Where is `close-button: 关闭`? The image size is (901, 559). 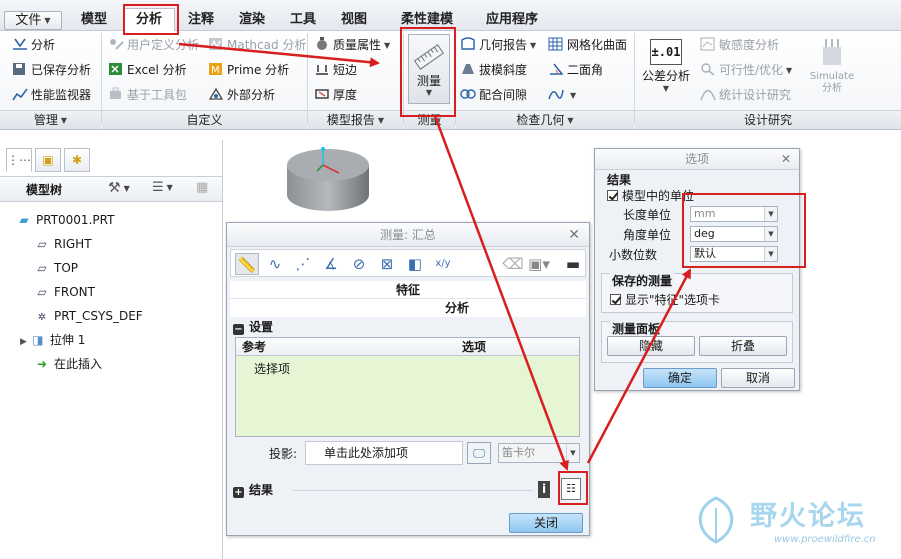
close-button: 关闭 is located at coordinates (546, 523).